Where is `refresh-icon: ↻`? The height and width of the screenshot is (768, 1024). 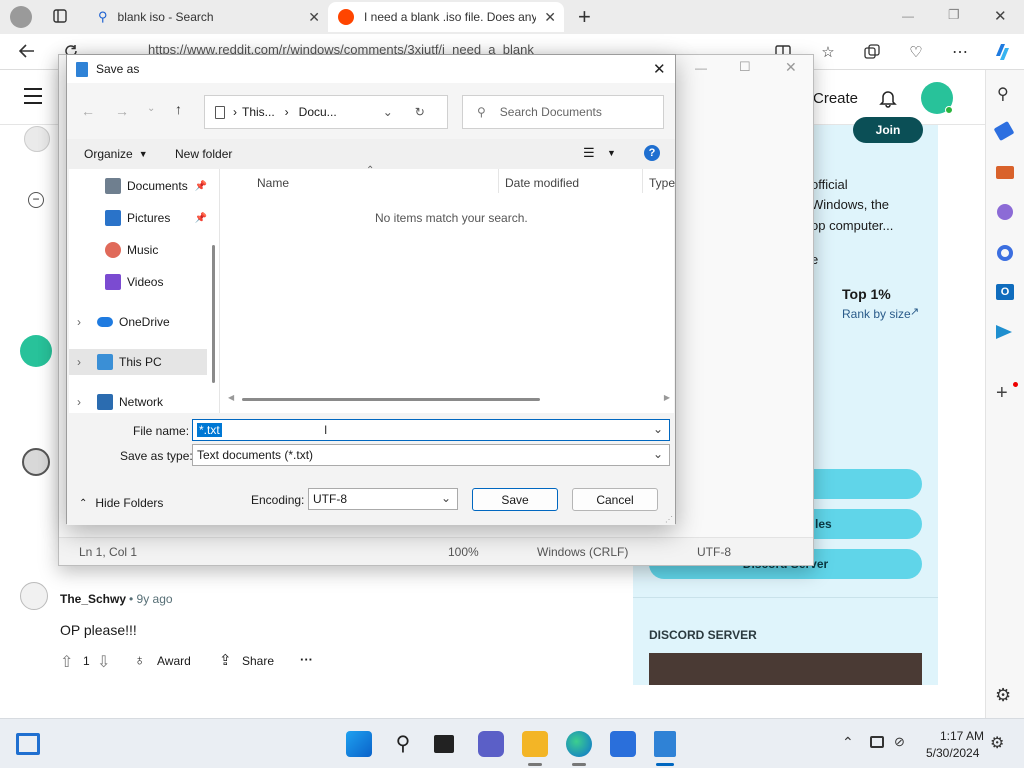 refresh-icon: ↻ is located at coordinates (420, 112).